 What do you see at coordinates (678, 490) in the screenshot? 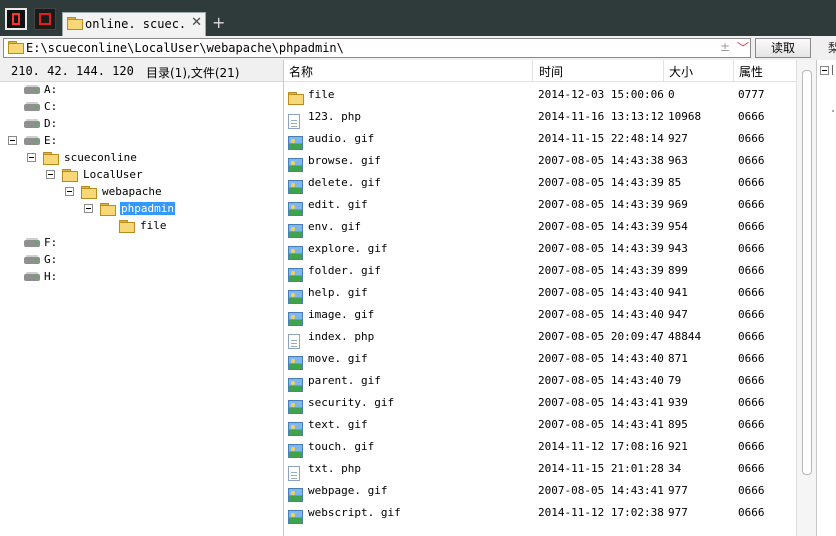
I see `file-size: 977` at bounding box center [678, 490].